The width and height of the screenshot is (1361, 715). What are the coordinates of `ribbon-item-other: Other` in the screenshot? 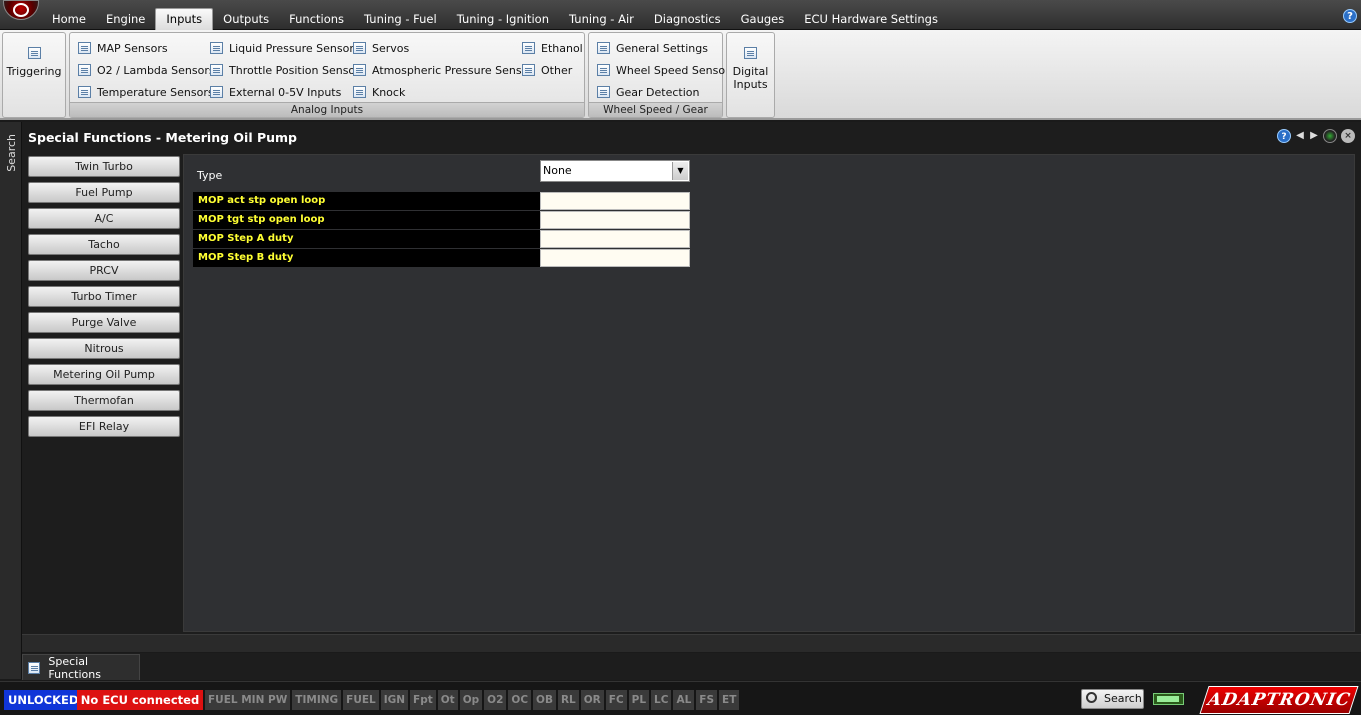 It's located at (547, 70).